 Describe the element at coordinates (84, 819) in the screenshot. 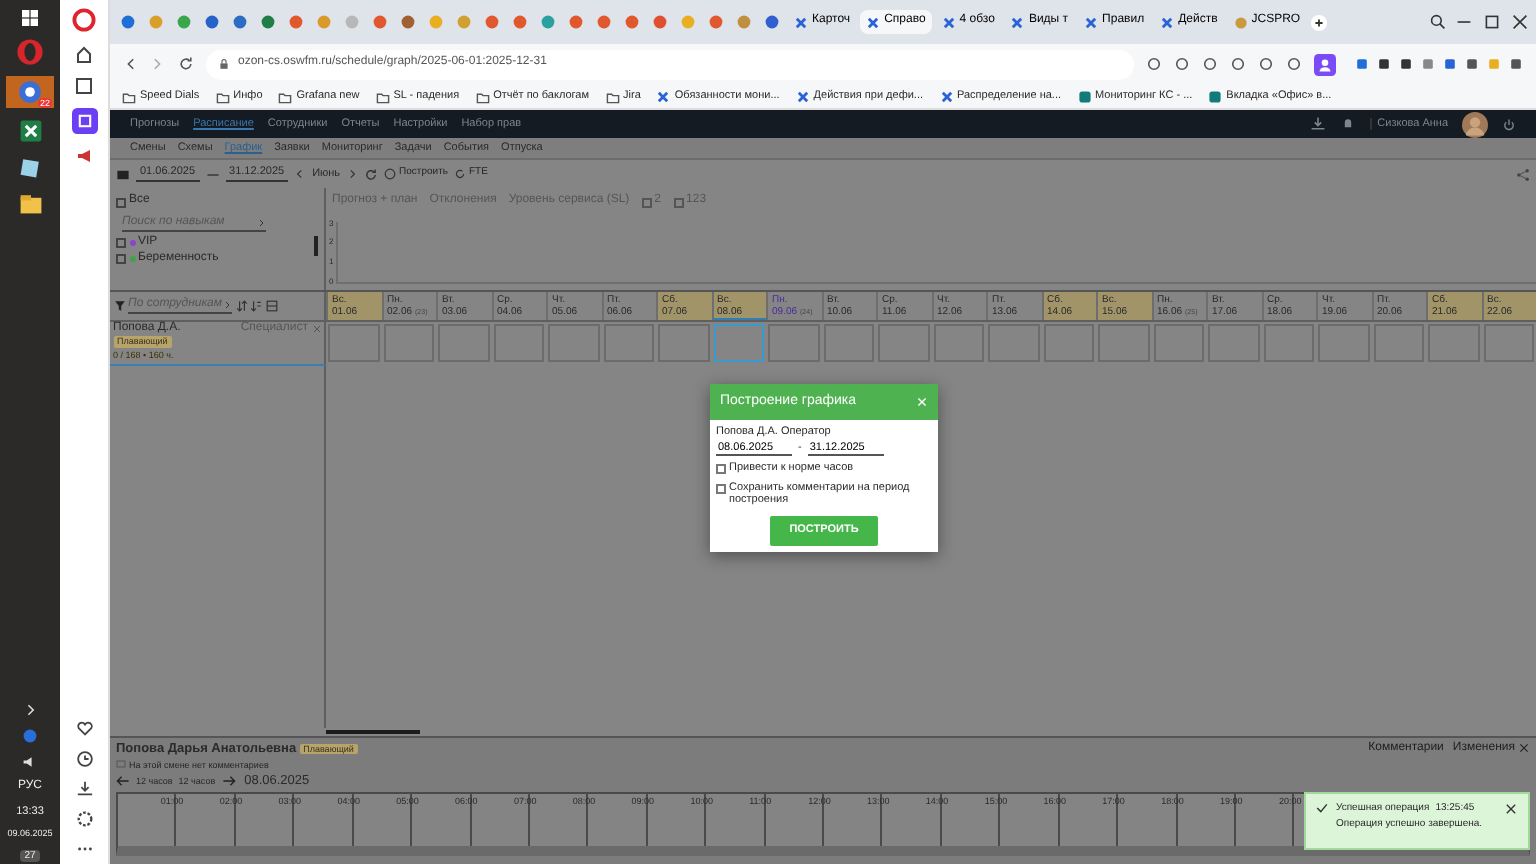

I see `settings-icon` at that location.